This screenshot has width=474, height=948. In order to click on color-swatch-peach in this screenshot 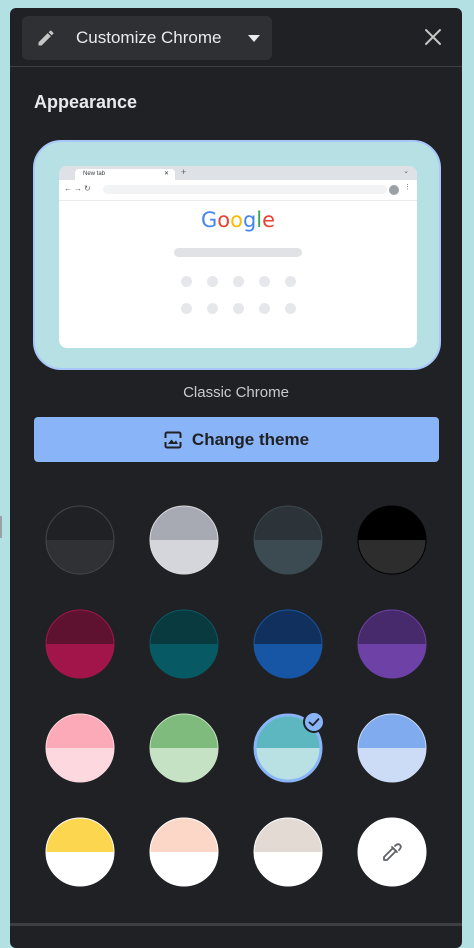, I will do `click(184, 852)`.